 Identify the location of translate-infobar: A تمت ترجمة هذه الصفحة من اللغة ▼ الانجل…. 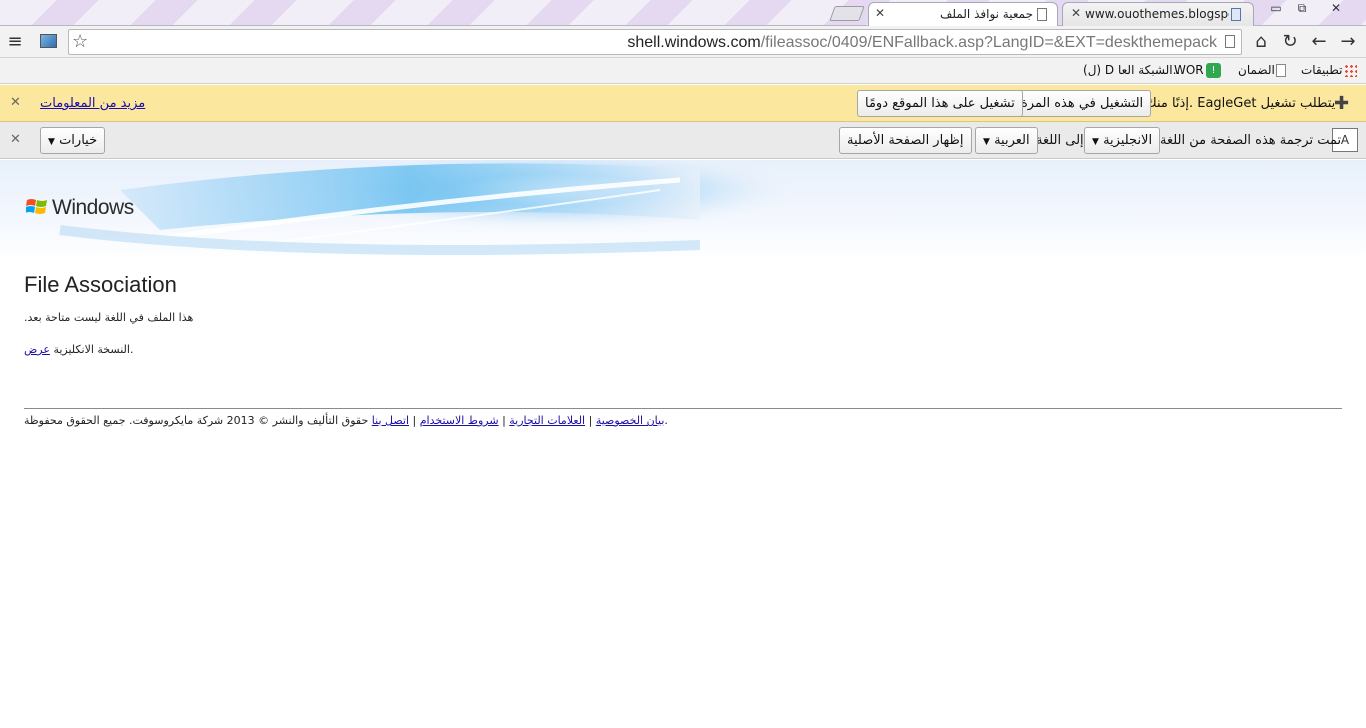
(683, 140).